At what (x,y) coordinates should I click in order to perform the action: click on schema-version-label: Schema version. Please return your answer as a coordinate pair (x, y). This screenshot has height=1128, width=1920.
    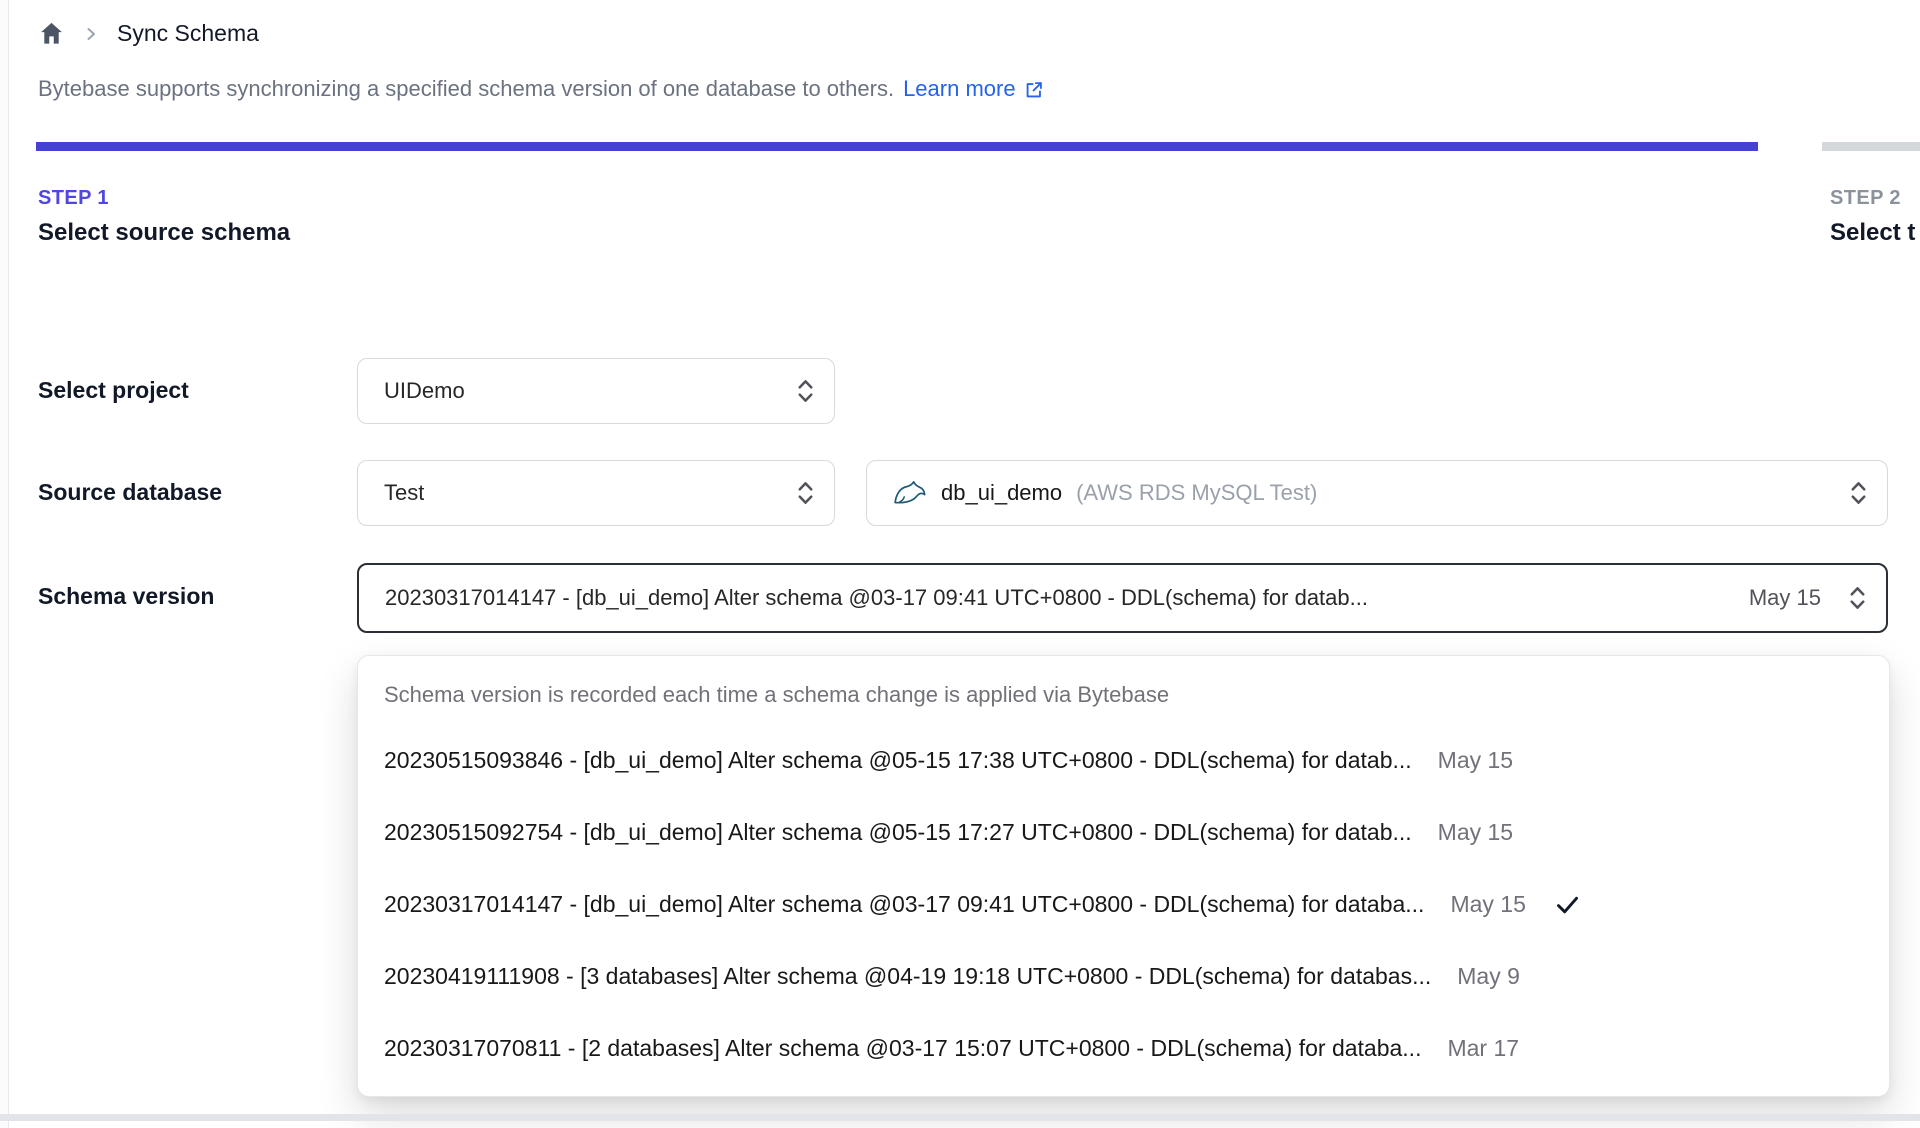
    Looking at the image, I should click on (126, 596).